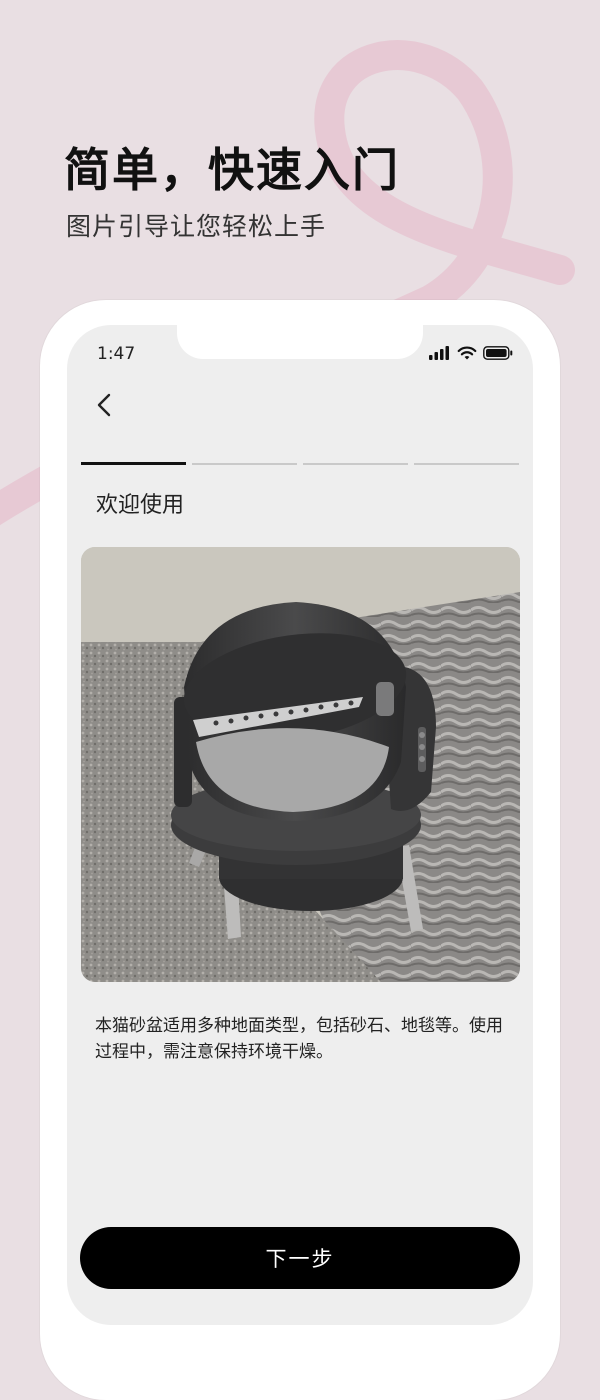  Describe the element at coordinates (498, 353) in the screenshot. I see `battery-icon` at that location.